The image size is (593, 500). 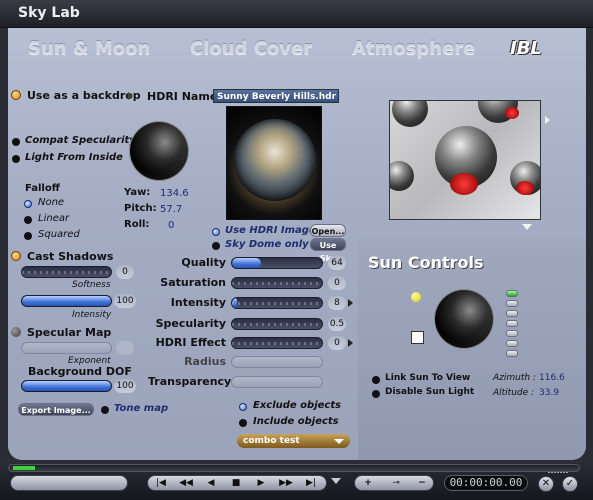 What do you see at coordinates (276, 96) in the screenshot?
I see `hdri-name-field: Sunny Beverly Hills.hdr` at bounding box center [276, 96].